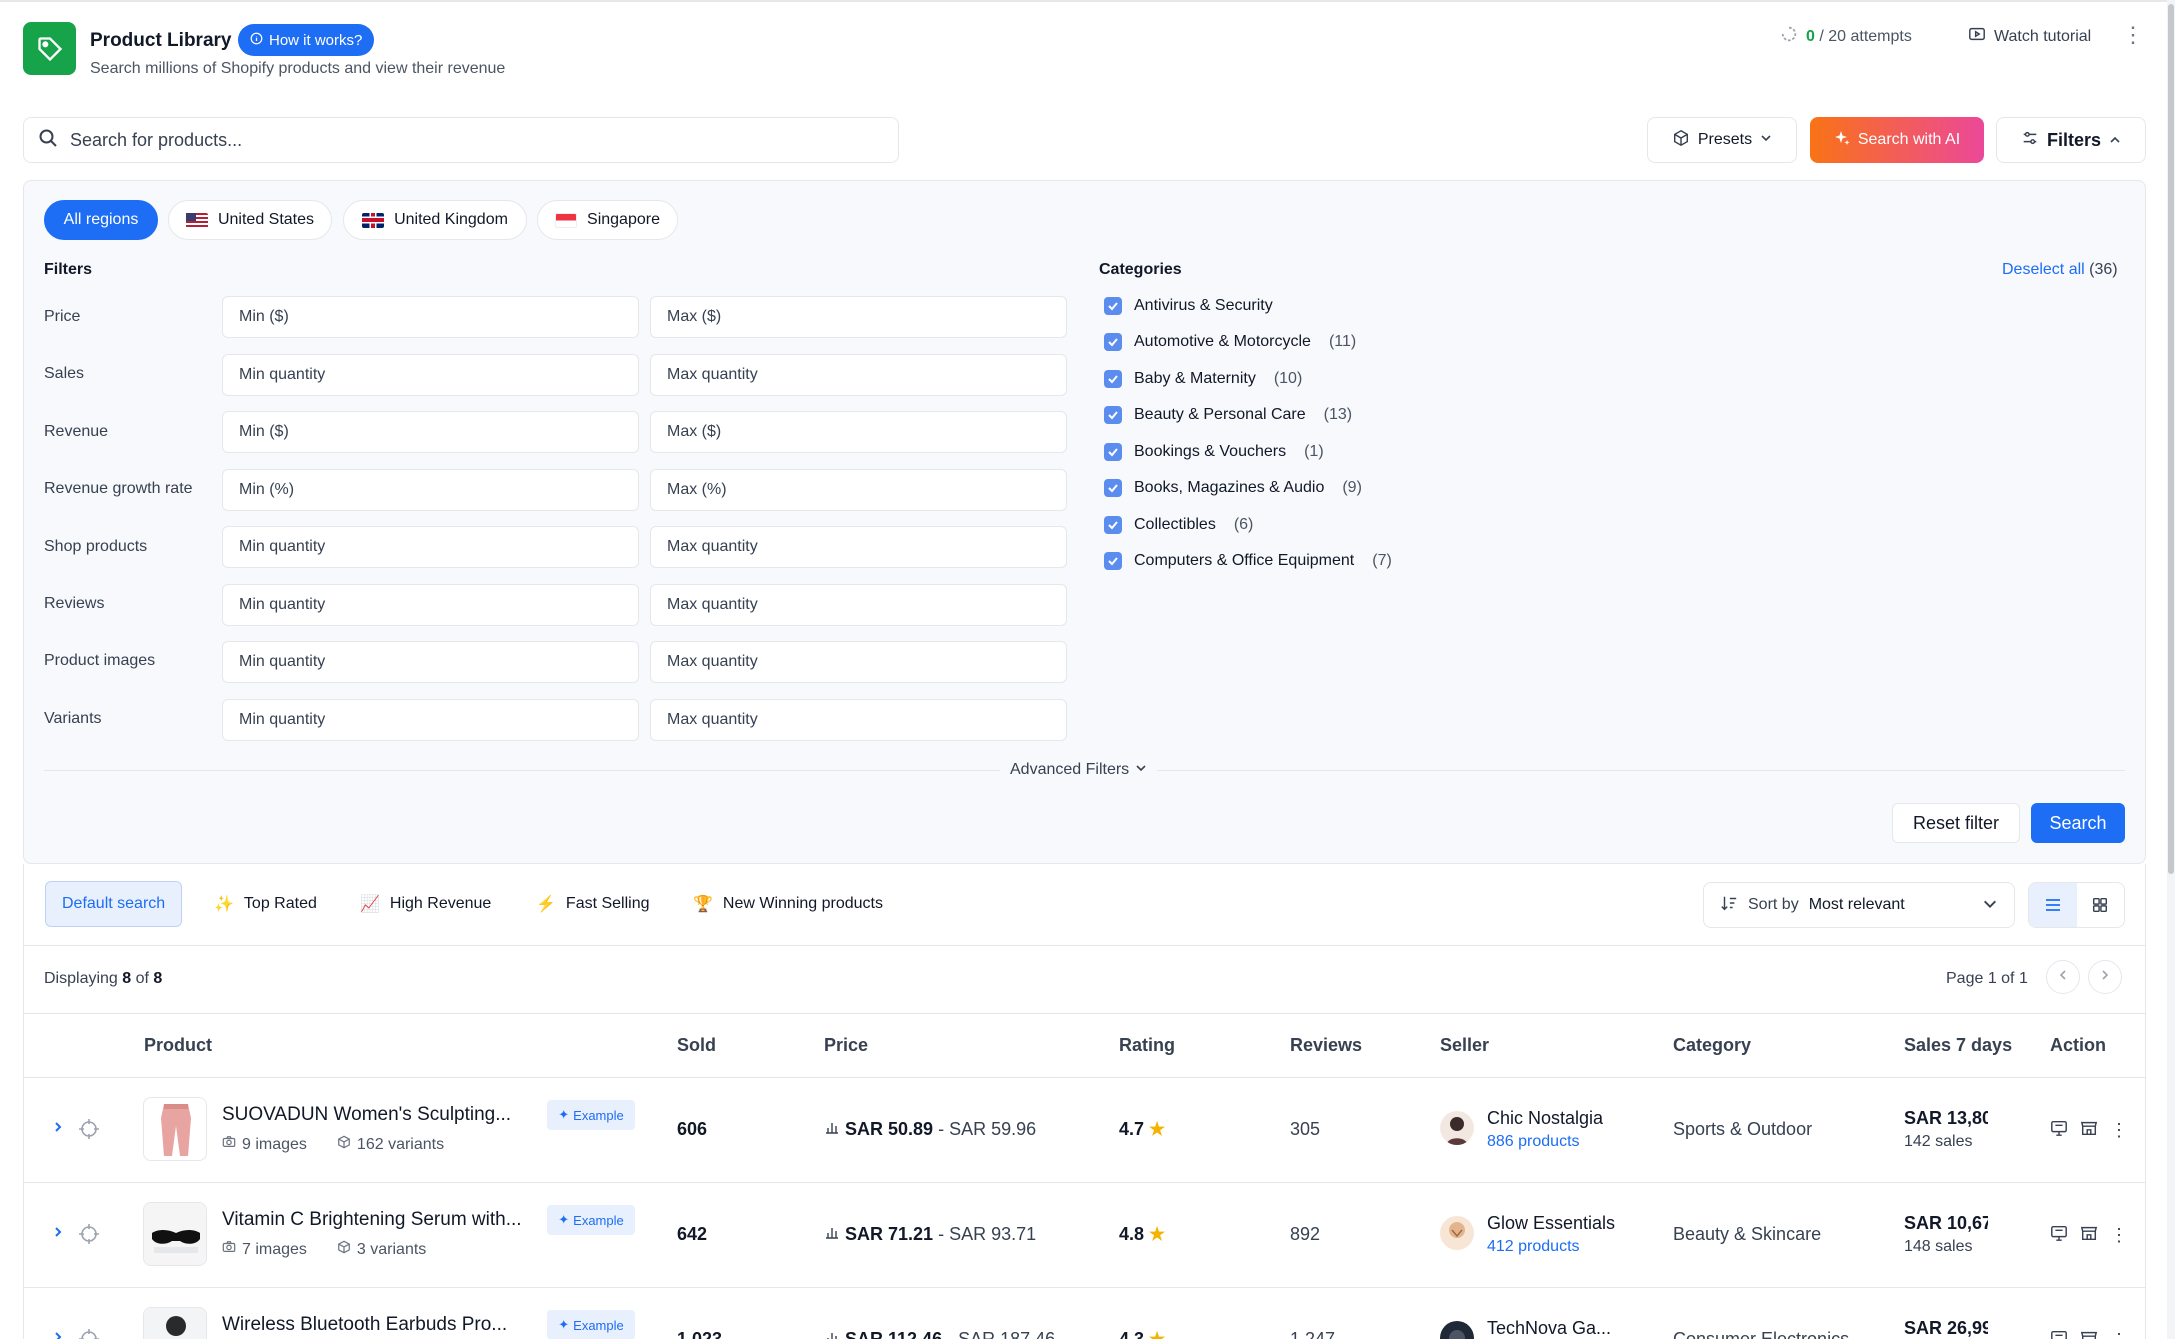 The height and width of the screenshot is (1339, 2175). What do you see at coordinates (2101, 905) in the screenshot?
I see `grid-view-icon` at bounding box center [2101, 905].